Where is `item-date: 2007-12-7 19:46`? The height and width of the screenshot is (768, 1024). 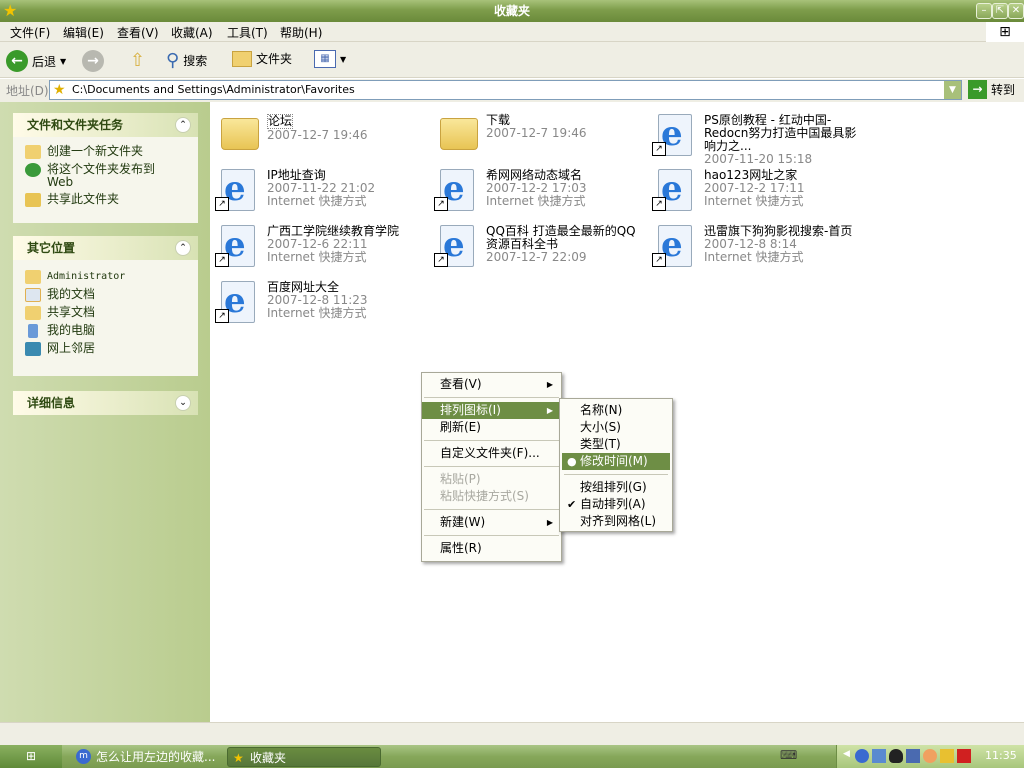
item-date: 2007-12-7 19:46 is located at coordinates (317, 135).